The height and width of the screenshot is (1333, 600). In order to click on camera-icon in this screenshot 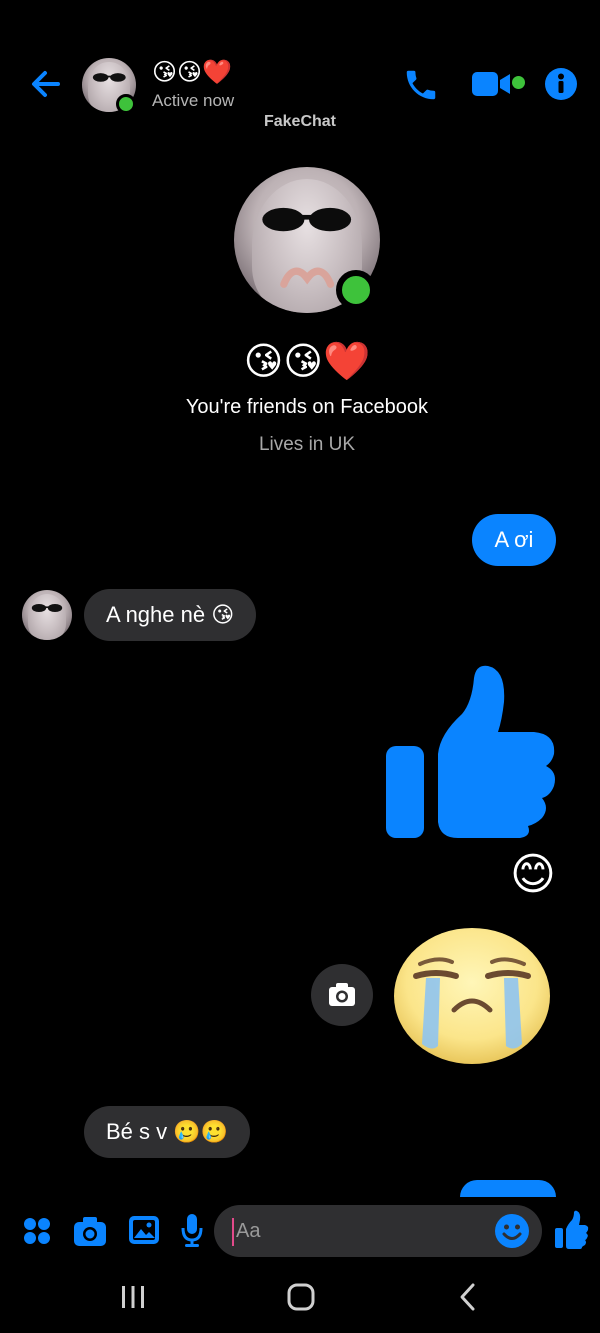, I will do `click(90, 1231)`.